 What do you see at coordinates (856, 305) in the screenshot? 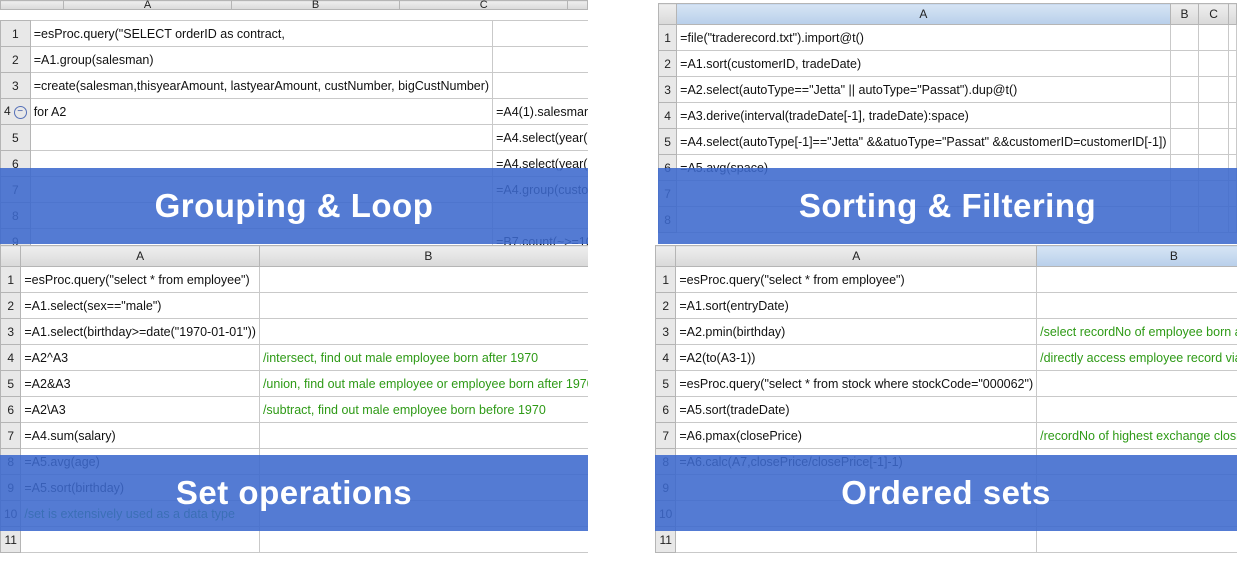
I see `cell: =A1.sort(entryDate)` at bounding box center [856, 305].